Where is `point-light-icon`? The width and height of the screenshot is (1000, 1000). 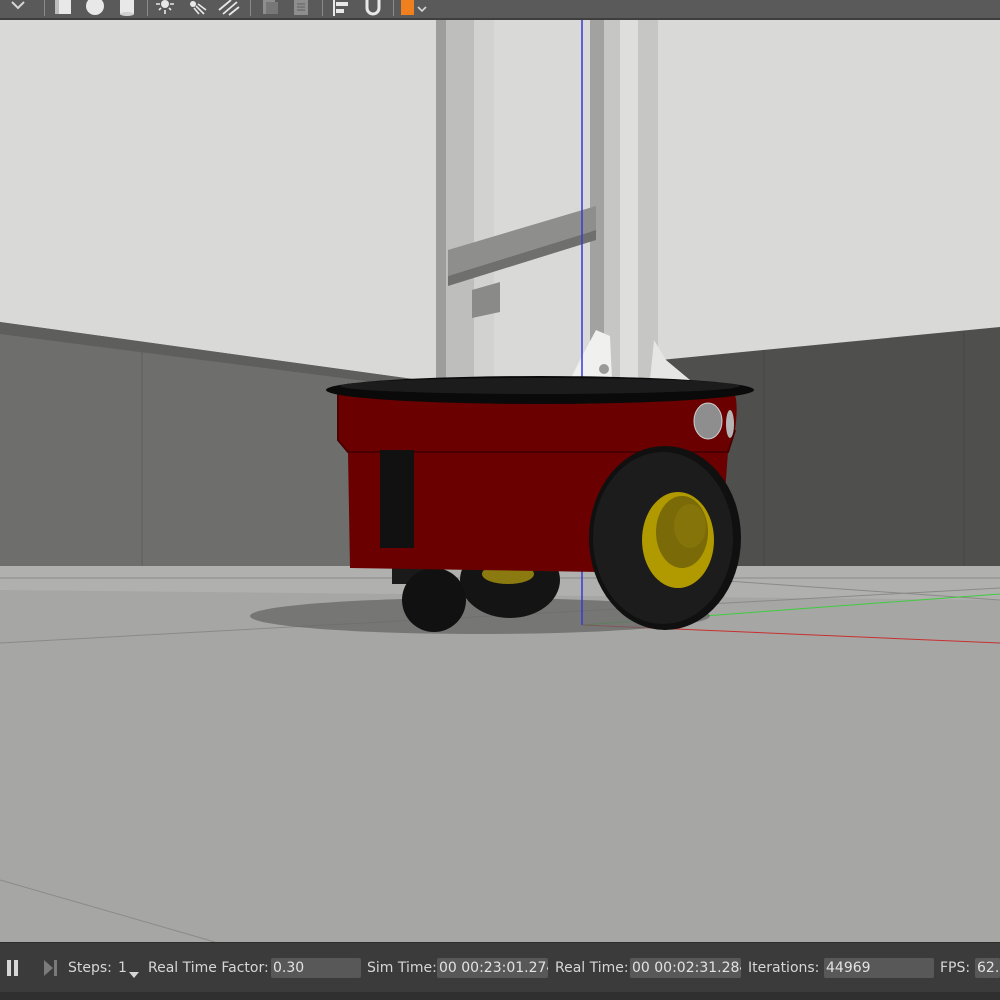 point-light-icon is located at coordinates (165, 8).